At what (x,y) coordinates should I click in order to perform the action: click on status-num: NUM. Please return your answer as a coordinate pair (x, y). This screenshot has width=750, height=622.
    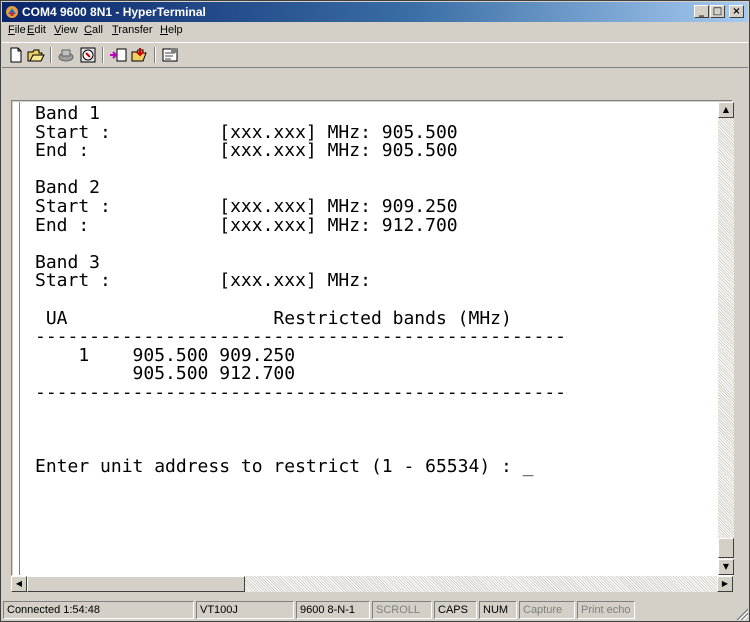
    Looking at the image, I should click on (498, 610).